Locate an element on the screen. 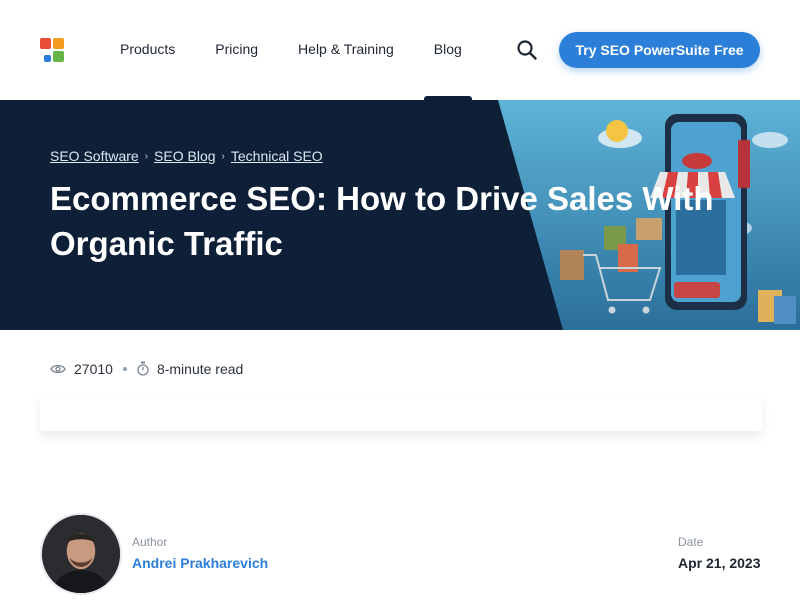  stopwatch-icon is located at coordinates (143, 368).